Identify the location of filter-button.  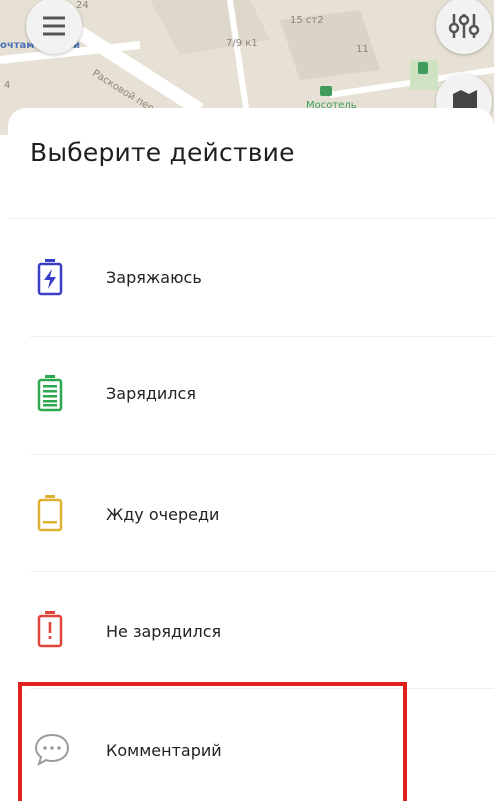
(464, 27).